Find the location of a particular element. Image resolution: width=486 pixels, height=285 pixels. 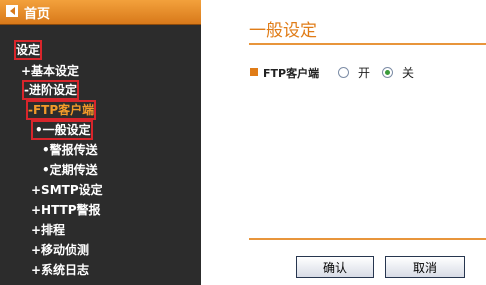

nav-schedule: +排程 is located at coordinates (48, 230).